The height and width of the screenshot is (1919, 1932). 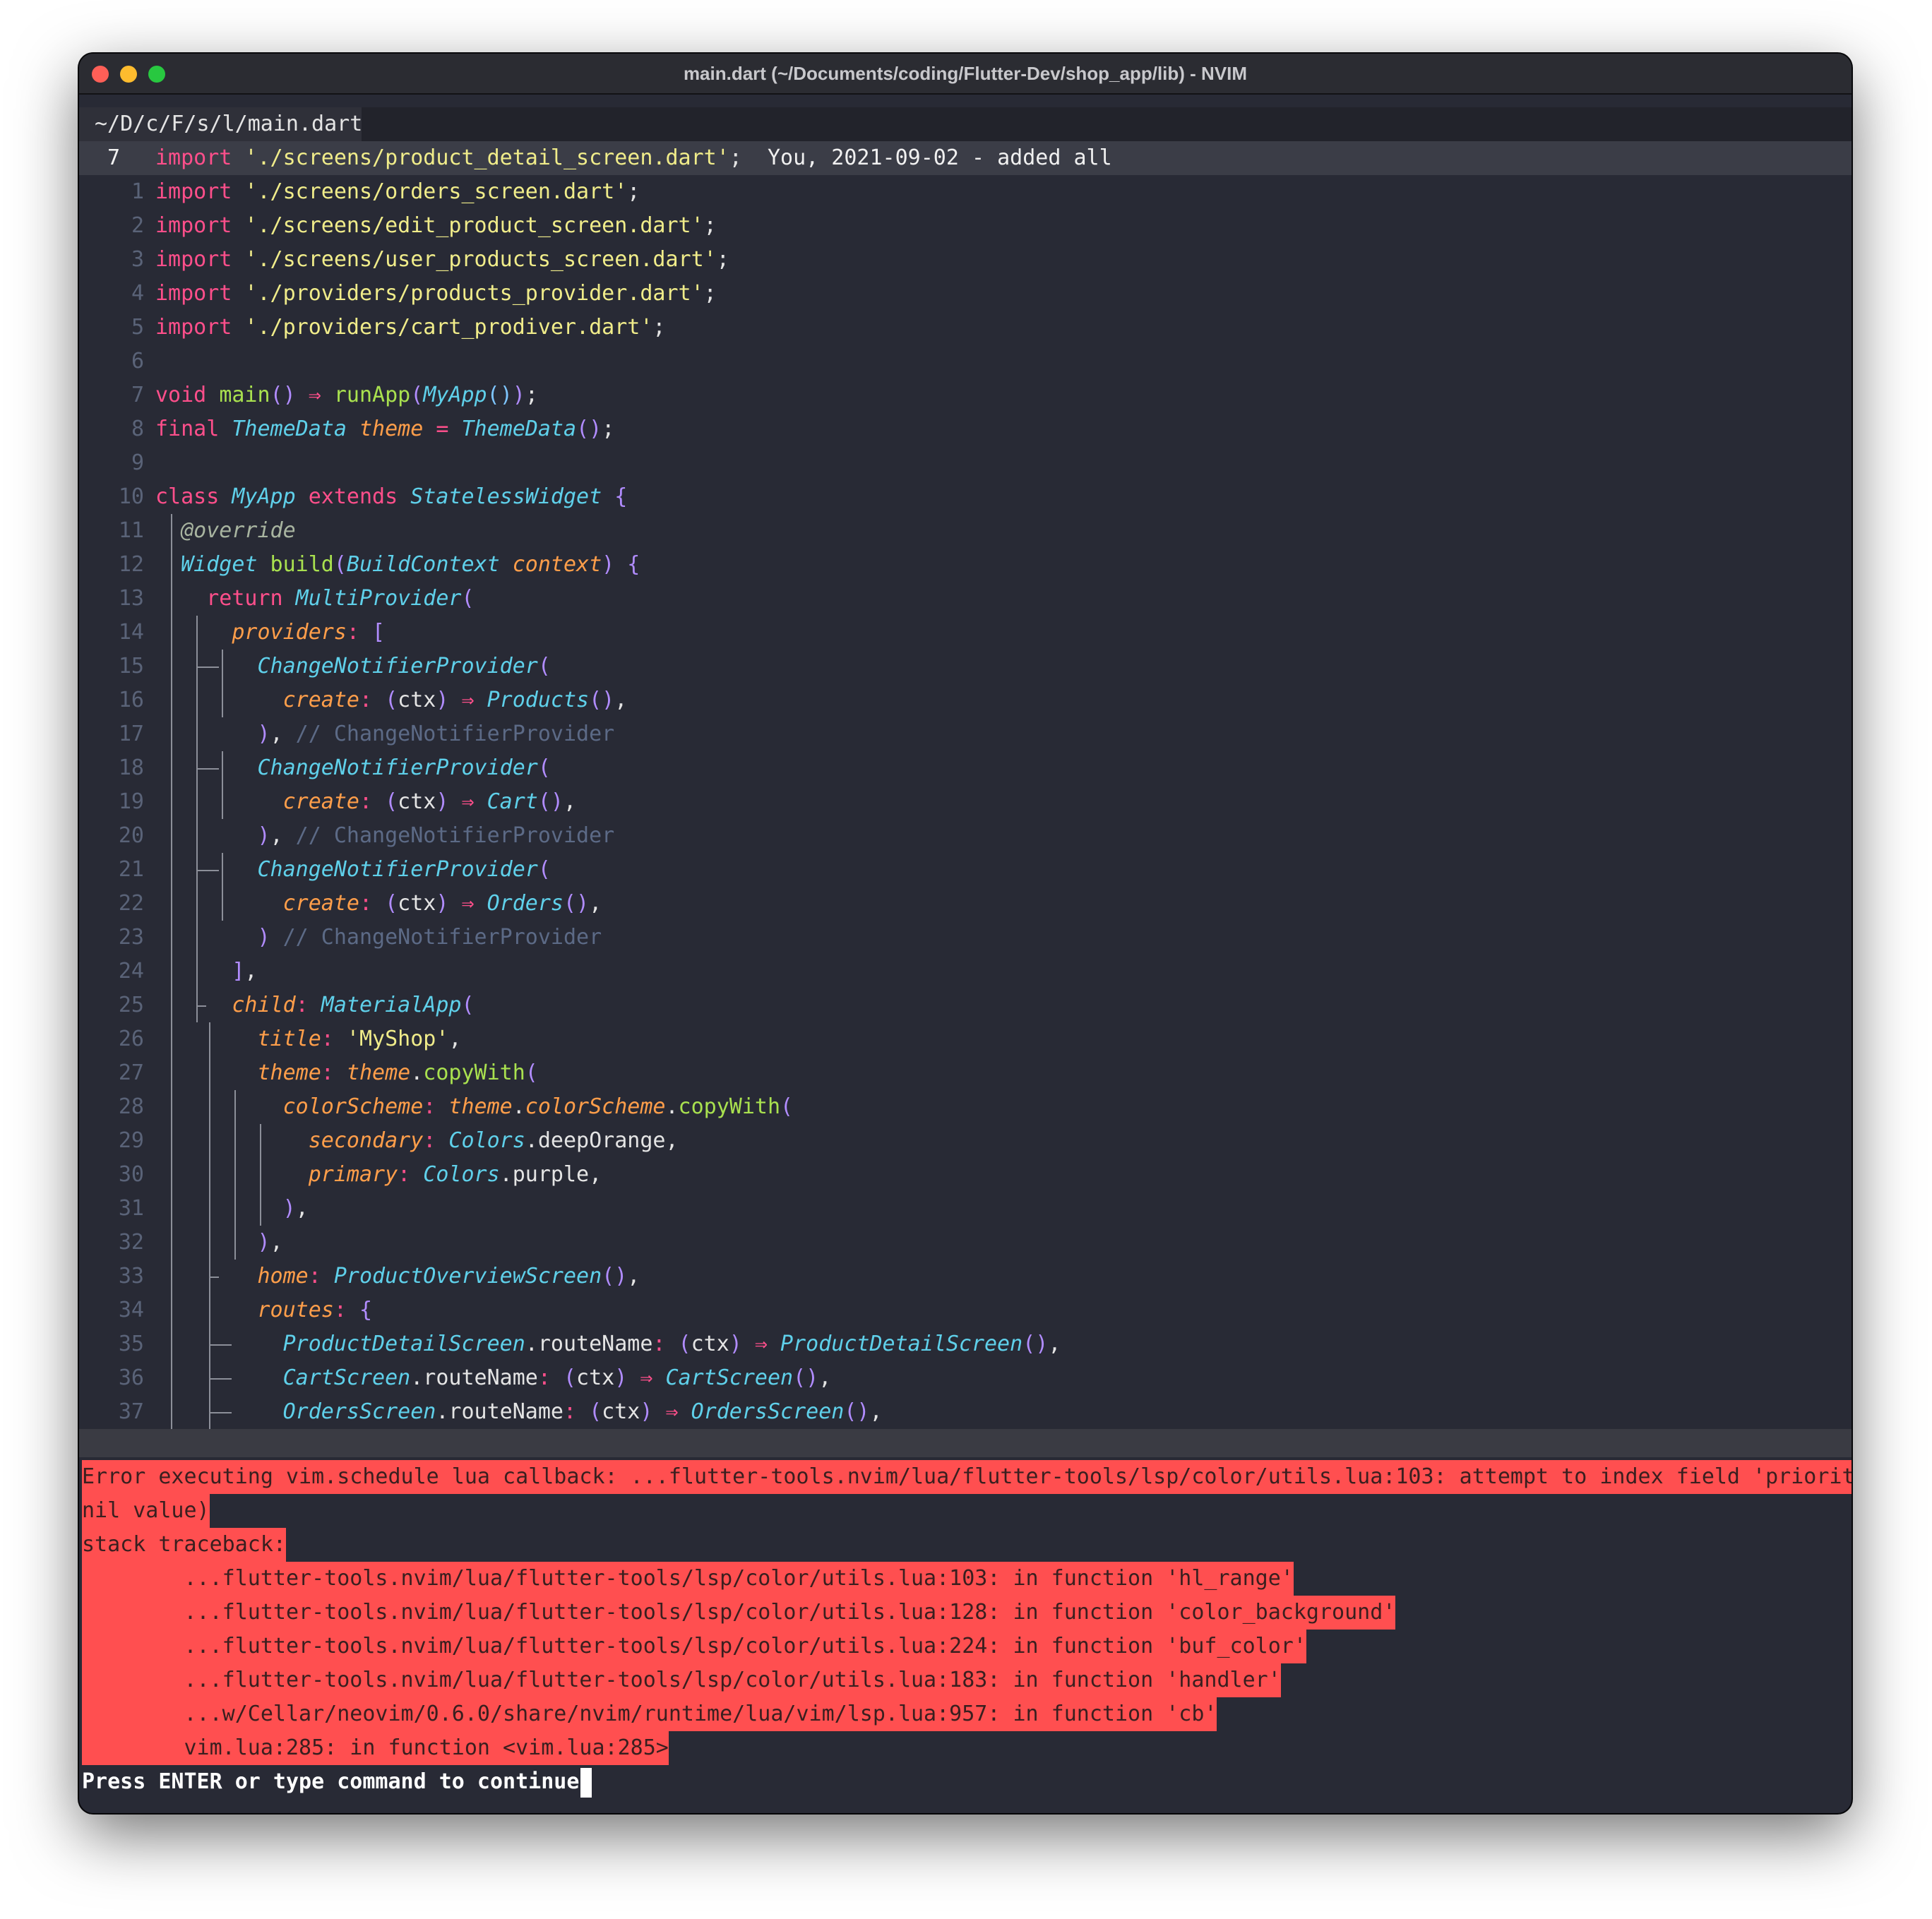 What do you see at coordinates (137, 259) in the screenshot?
I see `line-number: 3` at bounding box center [137, 259].